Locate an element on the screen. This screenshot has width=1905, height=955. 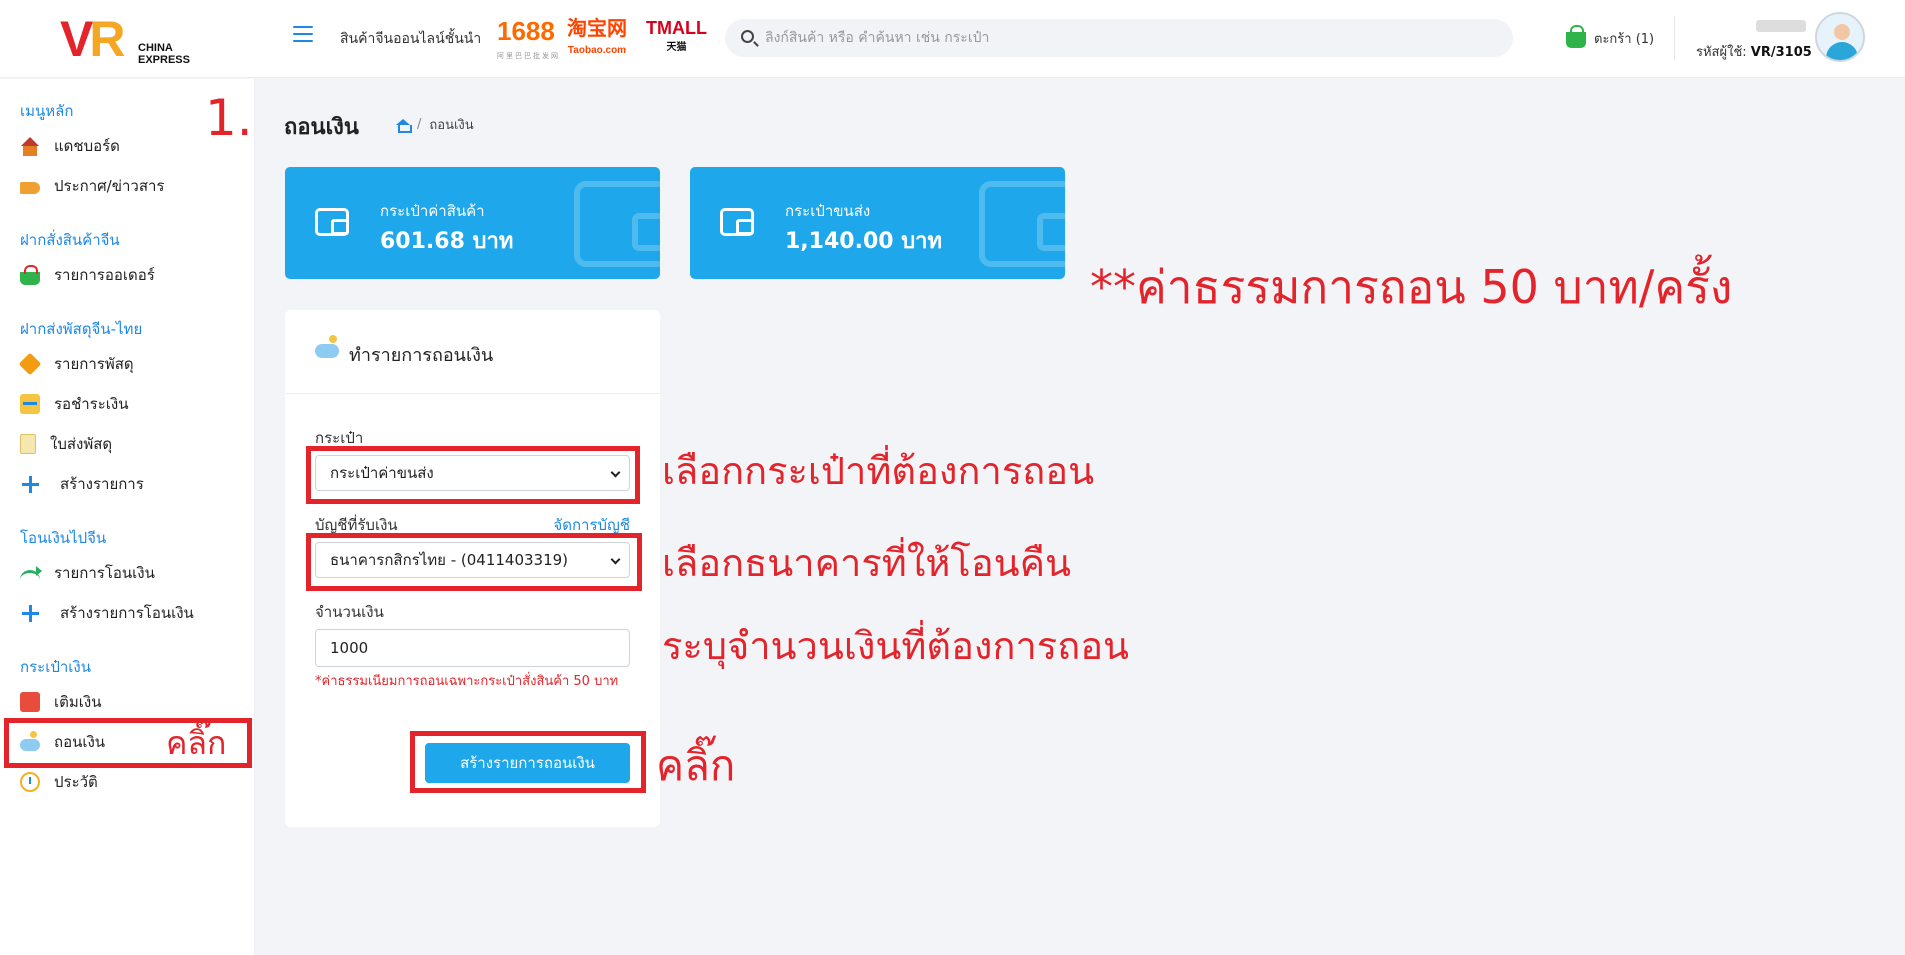
amount-input is located at coordinates (472, 648).